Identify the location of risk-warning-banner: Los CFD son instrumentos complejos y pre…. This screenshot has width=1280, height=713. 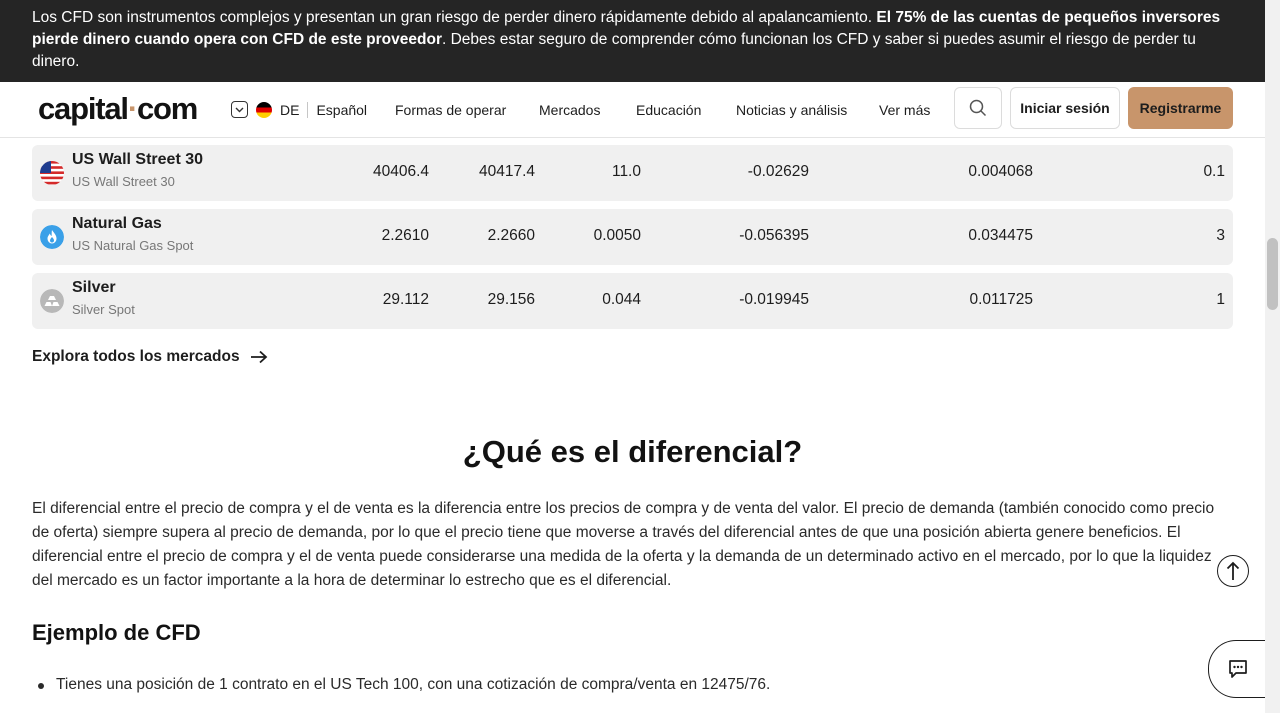
(632, 41).